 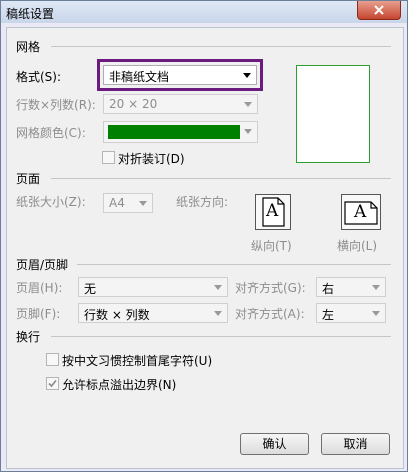 What do you see at coordinates (333, 114) in the screenshot?
I see `grid-preview` at bounding box center [333, 114].